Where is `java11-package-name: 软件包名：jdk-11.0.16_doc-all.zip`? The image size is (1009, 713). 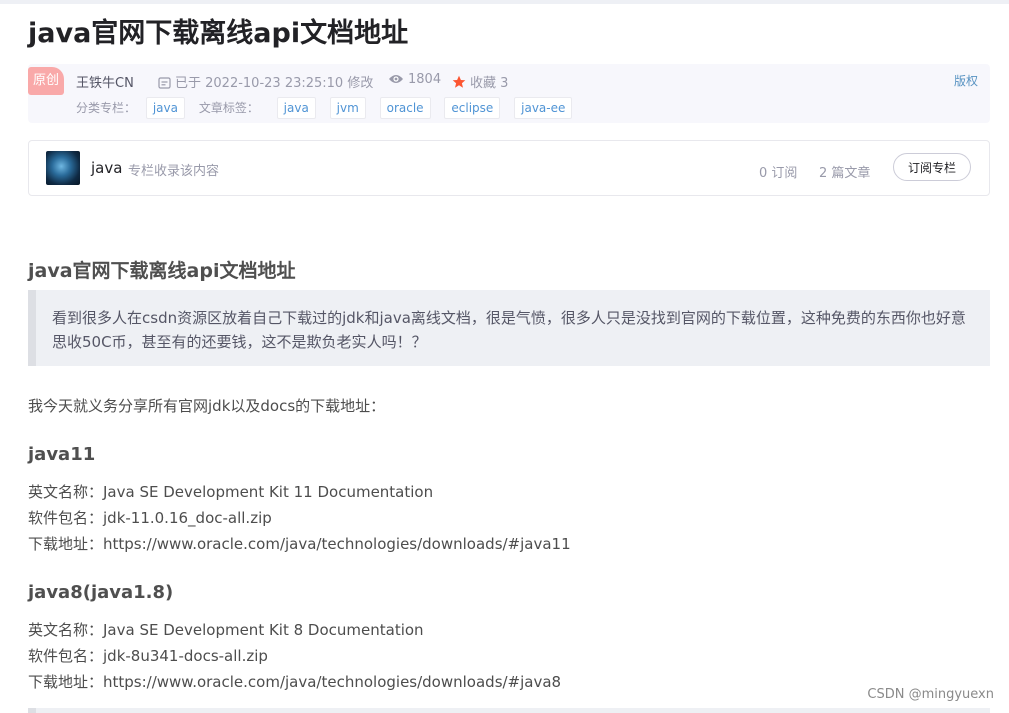
java11-package-name: 软件包名：jdk-11.0.16_doc-all.zip is located at coordinates (150, 518).